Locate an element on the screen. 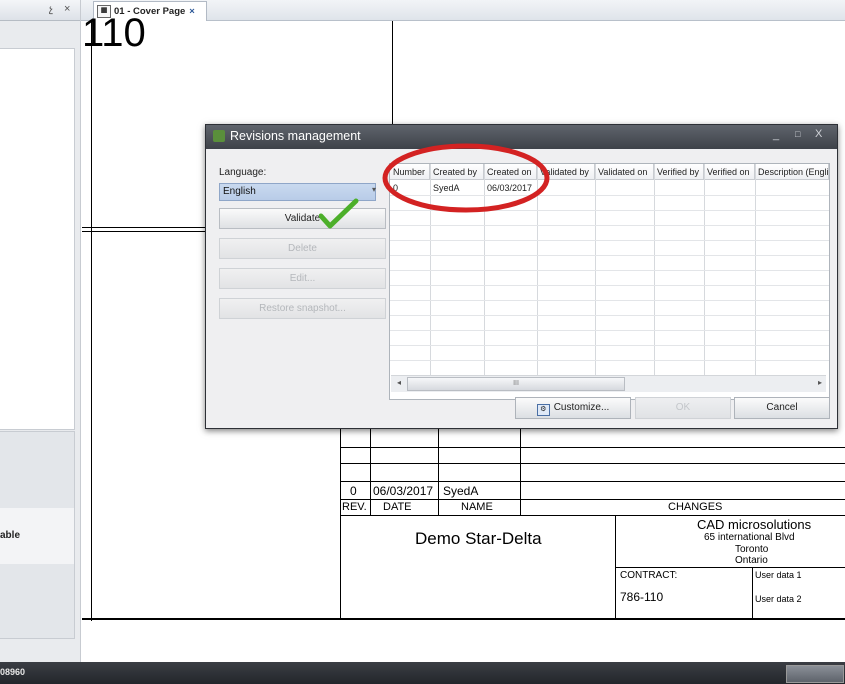 The width and height of the screenshot is (845, 684). pin-icon: չ is located at coordinates (51, 9).